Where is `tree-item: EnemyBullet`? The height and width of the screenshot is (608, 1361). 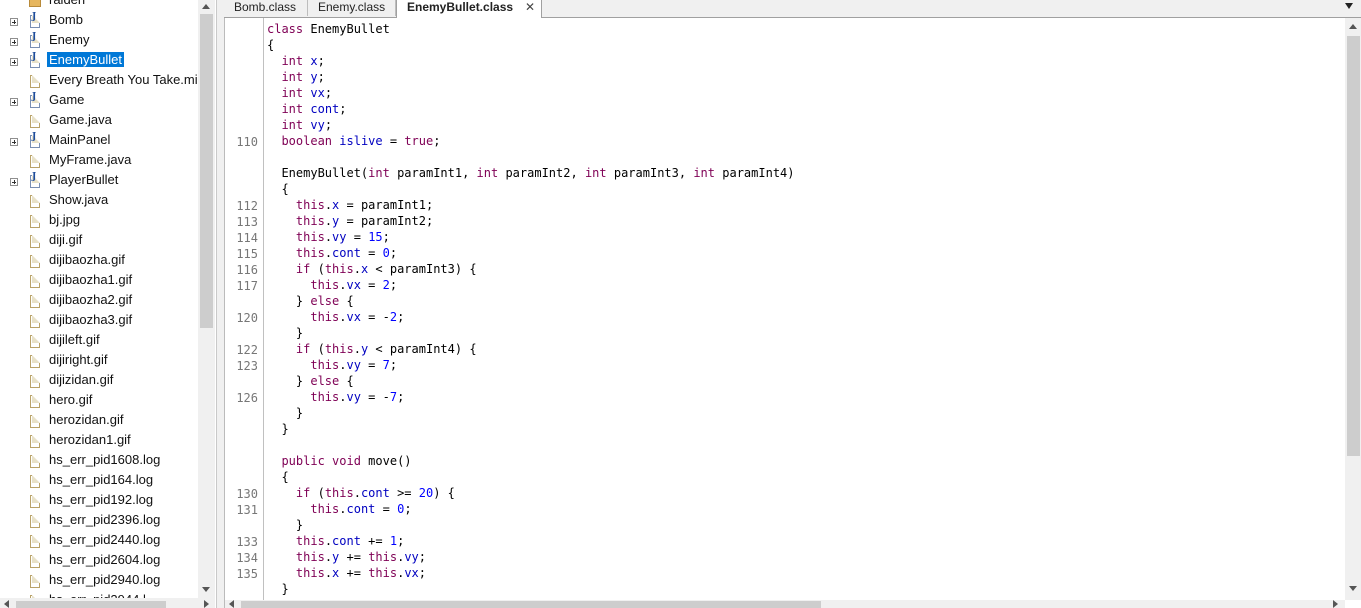
tree-item: EnemyBullet is located at coordinates (99, 62).